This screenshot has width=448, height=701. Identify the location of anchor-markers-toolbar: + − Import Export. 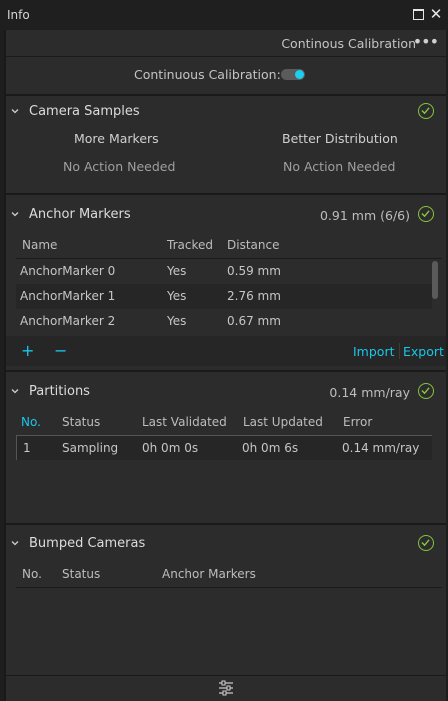
(226, 351).